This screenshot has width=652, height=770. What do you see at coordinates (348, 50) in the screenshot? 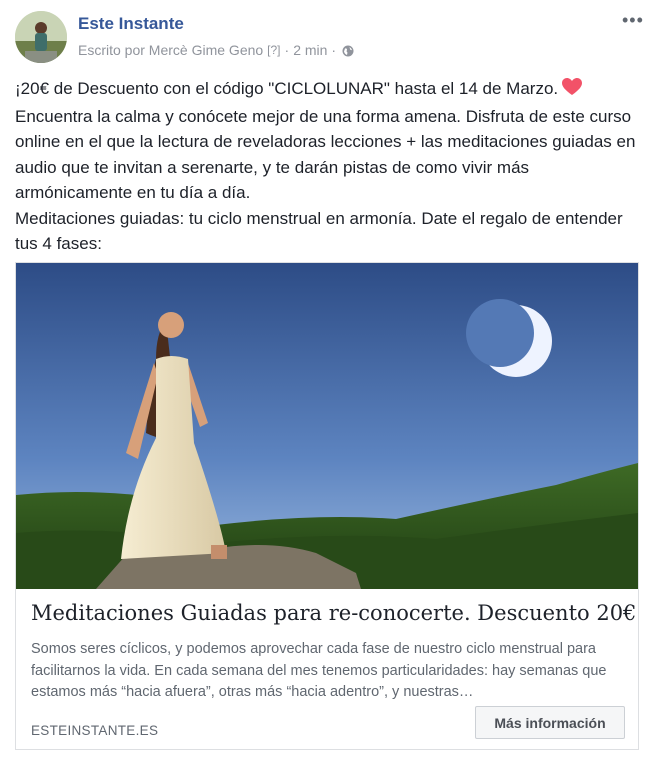
I see `globe-icon` at bounding box center [348, 50].